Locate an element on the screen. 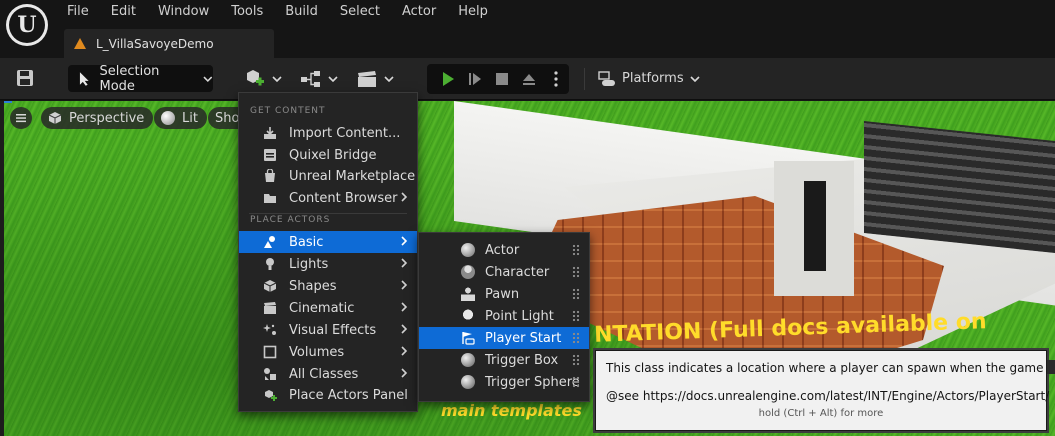 This screenshot has width=1055, height=436. lit-button: Lit is located at coordinates (180, 118).